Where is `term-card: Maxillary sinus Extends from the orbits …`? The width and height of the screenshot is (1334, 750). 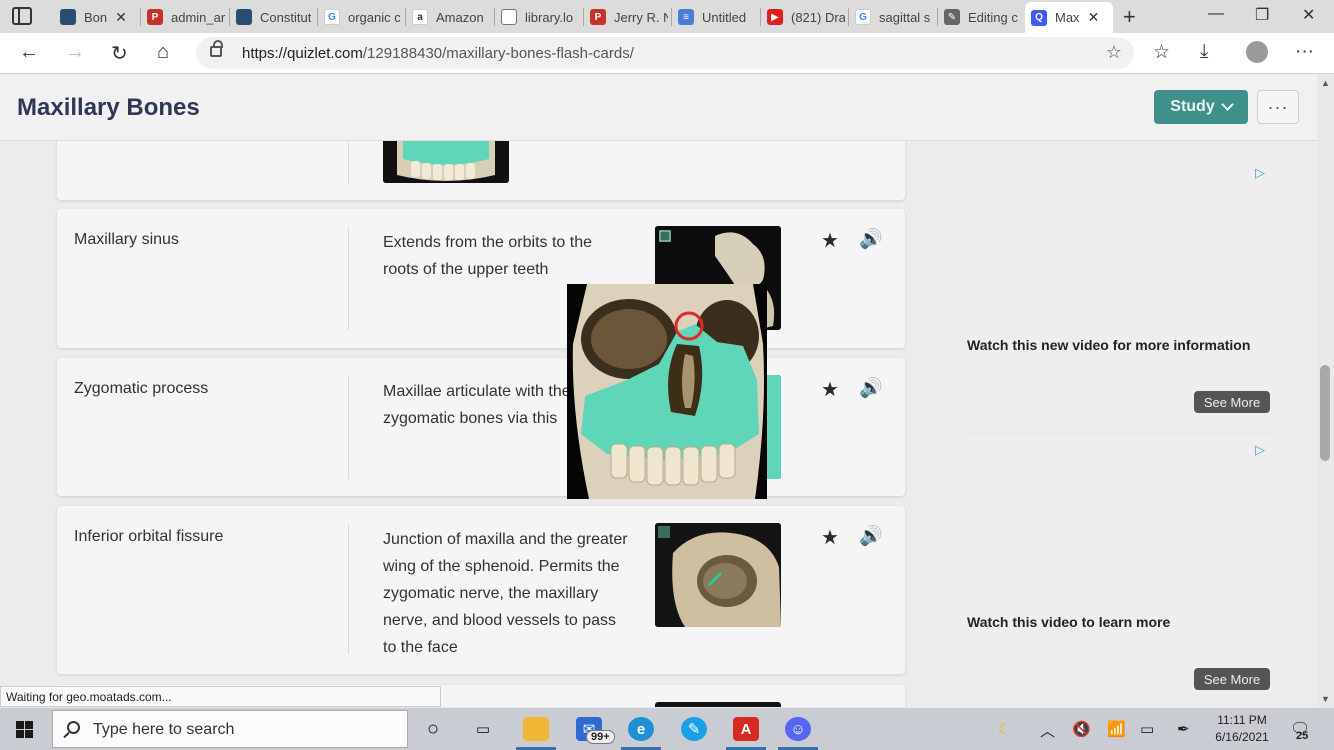 term-card: Maxillary sinus Extends from the orbits … is located at coordinates (481, 278).